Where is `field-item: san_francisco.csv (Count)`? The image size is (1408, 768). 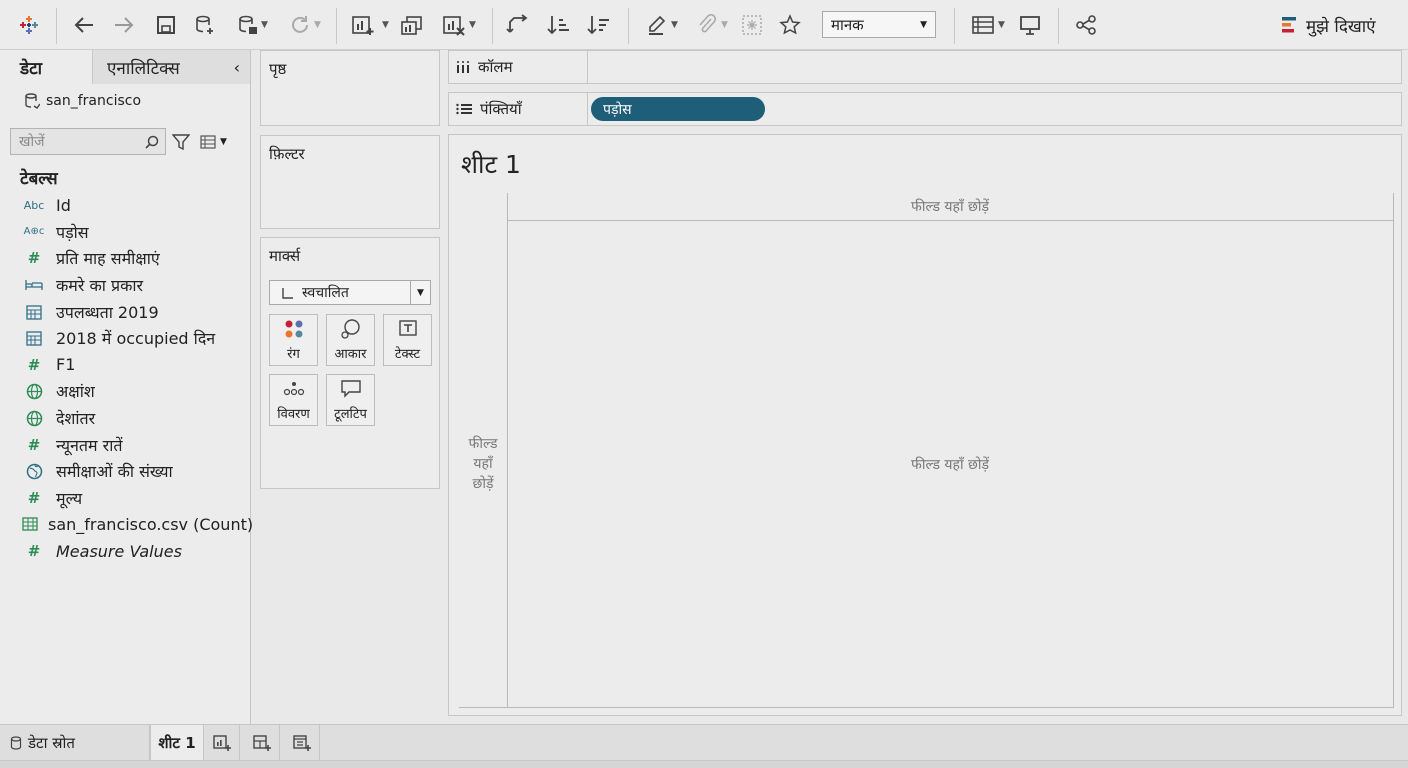
field-item: san_francisco.csv (Count) is located at coordinates (126, 524).